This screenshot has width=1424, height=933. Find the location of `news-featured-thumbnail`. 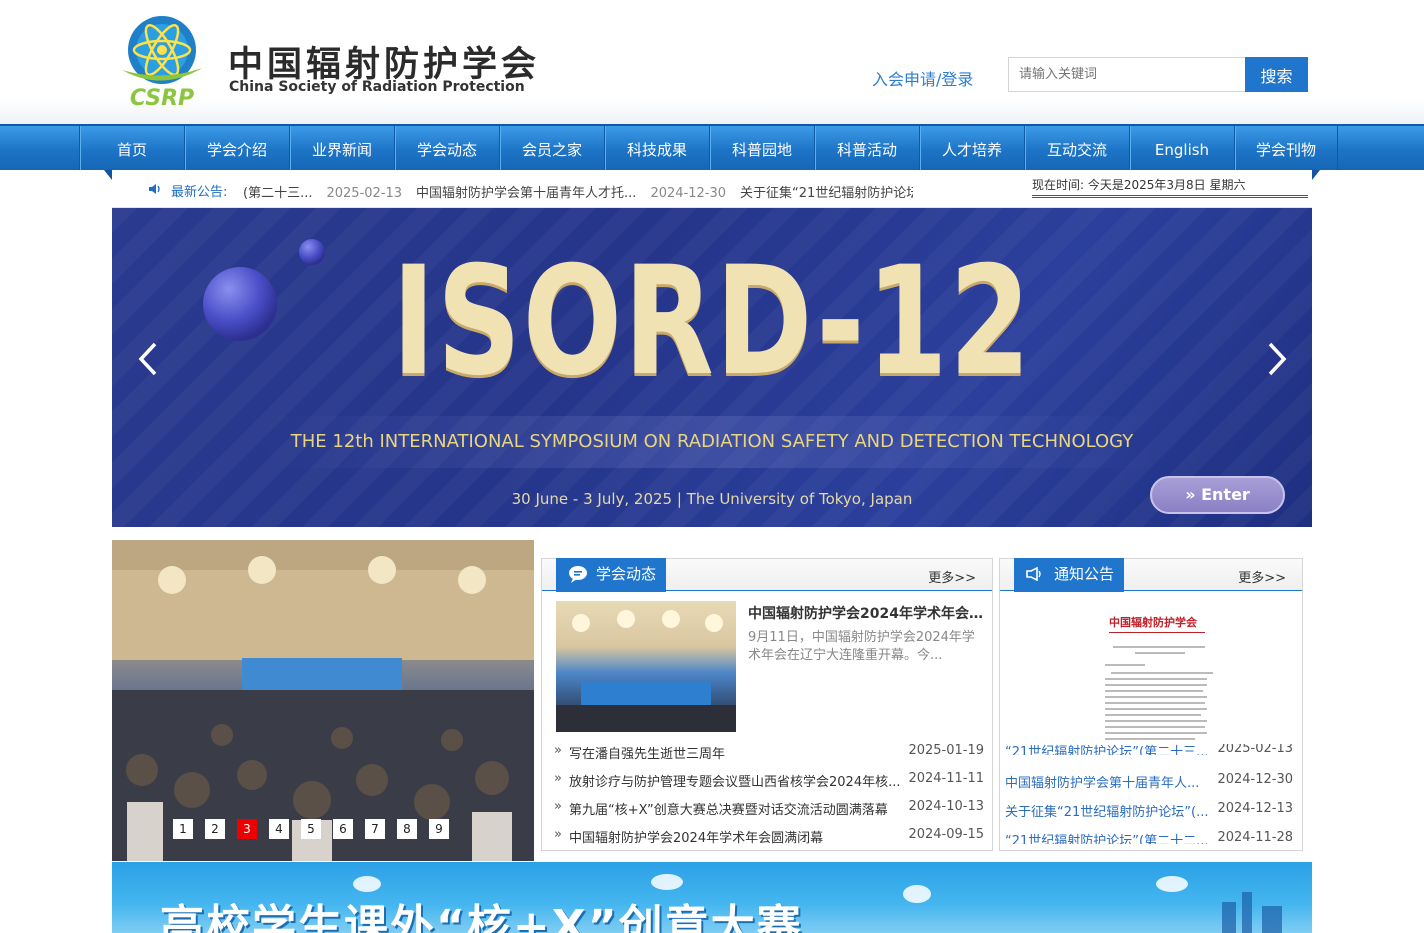

news-featured-thumbnail is located at coordinates (646, 666).